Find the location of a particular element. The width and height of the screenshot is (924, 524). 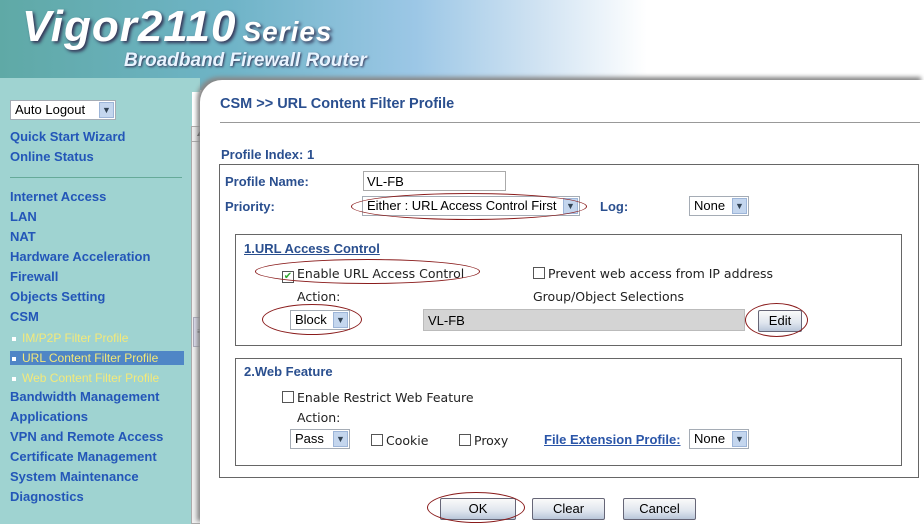

sidebar-item: Objects Setting is located at coordinates (57, 296).